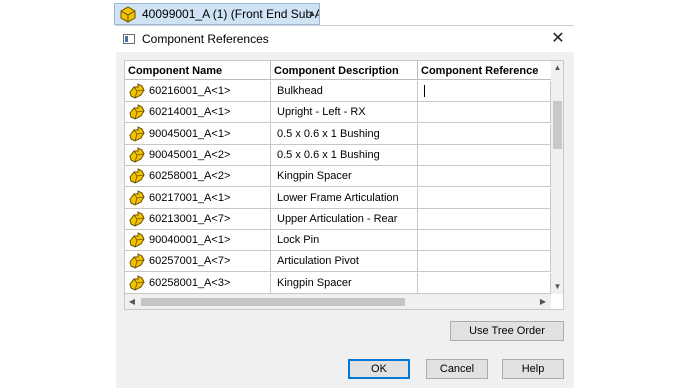  Describe the element at coordinates (344, 91) in the screenshot. I see `component-description-cell: Bulkhead` at that location.